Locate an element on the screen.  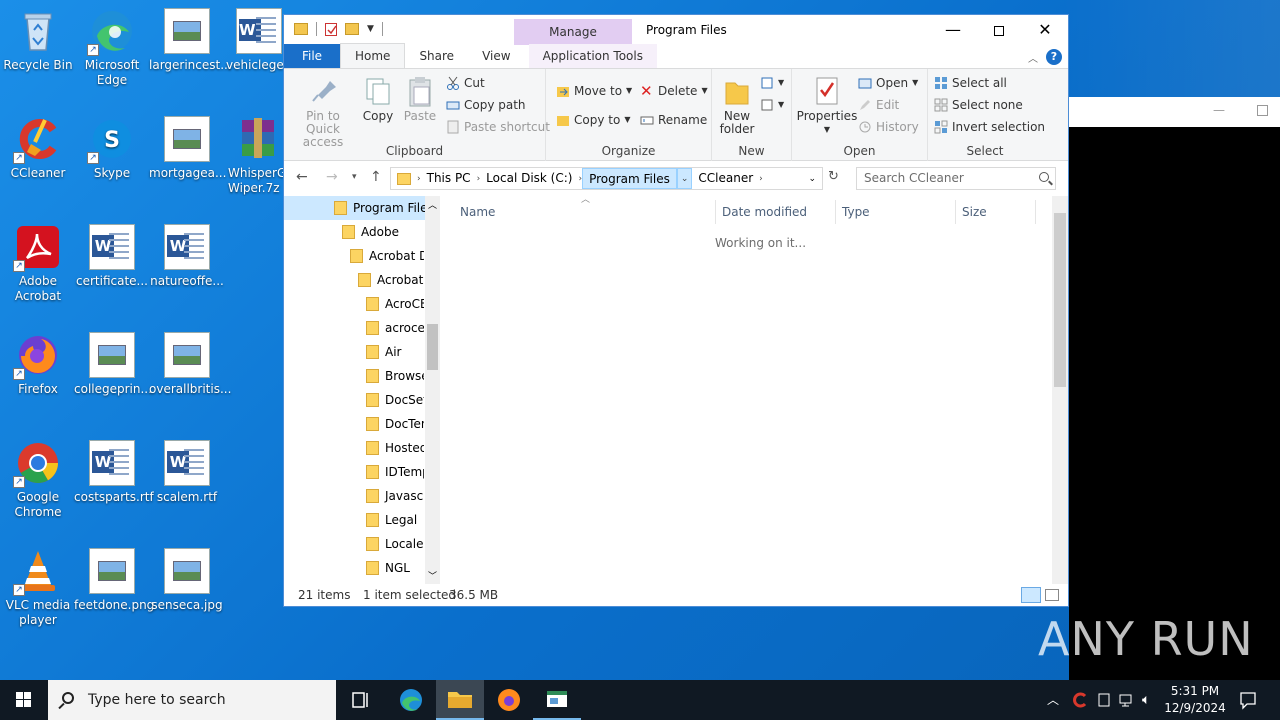
background-window: — is located at coordinates (1174, 388).